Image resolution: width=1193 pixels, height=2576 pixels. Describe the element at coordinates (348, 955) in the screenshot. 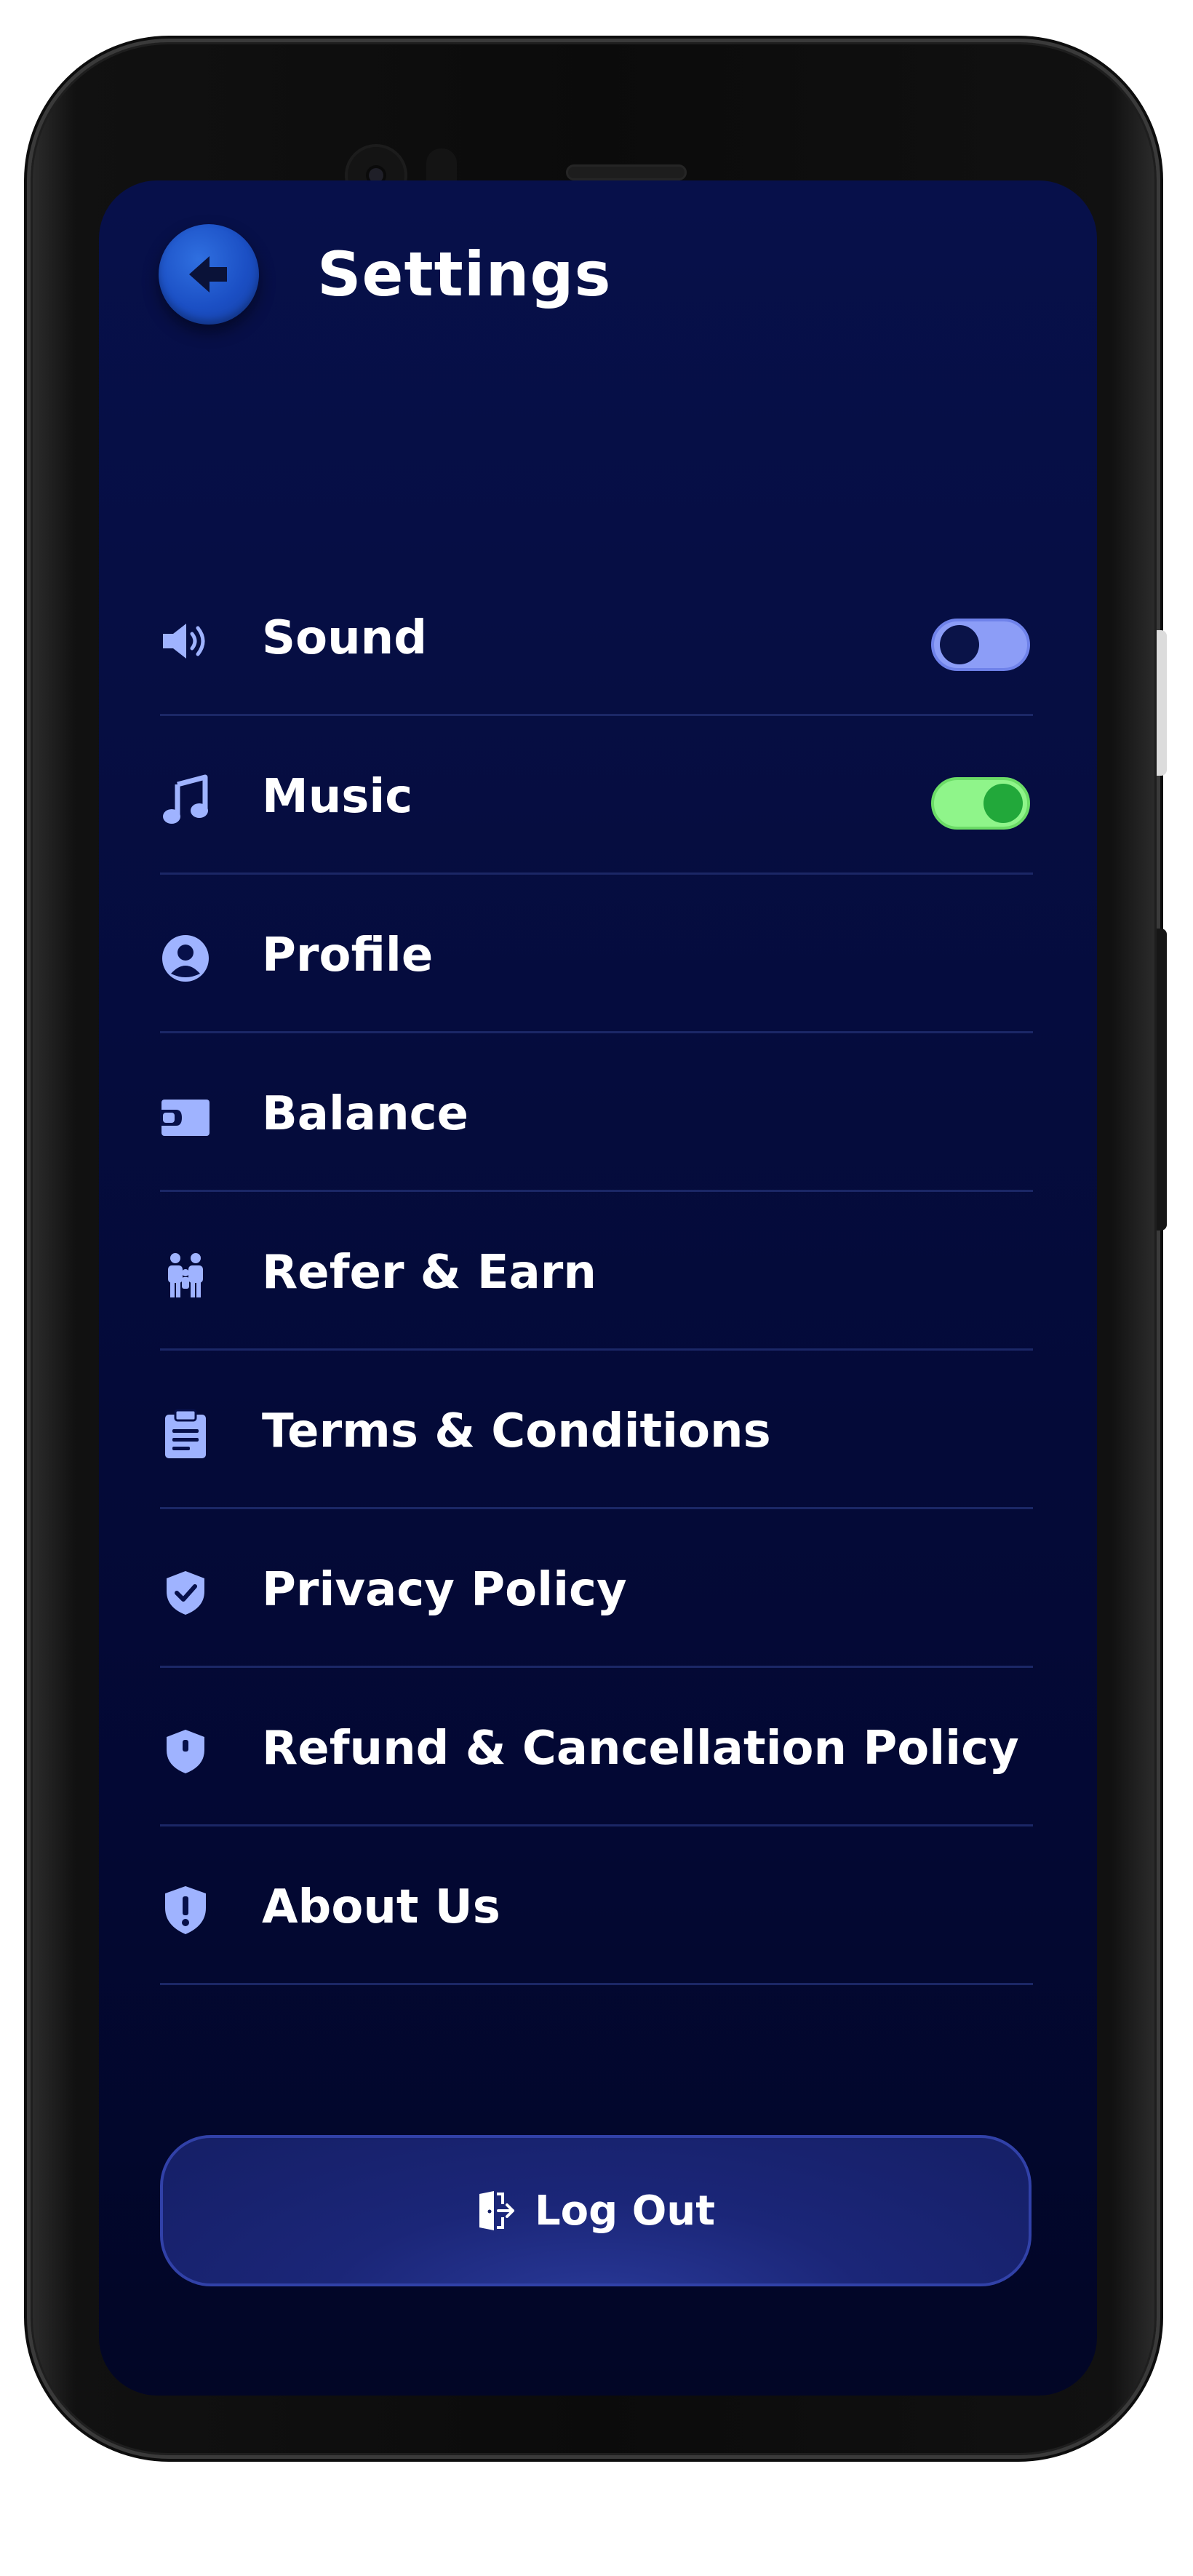

I see `settings-label: Profile` at that location.